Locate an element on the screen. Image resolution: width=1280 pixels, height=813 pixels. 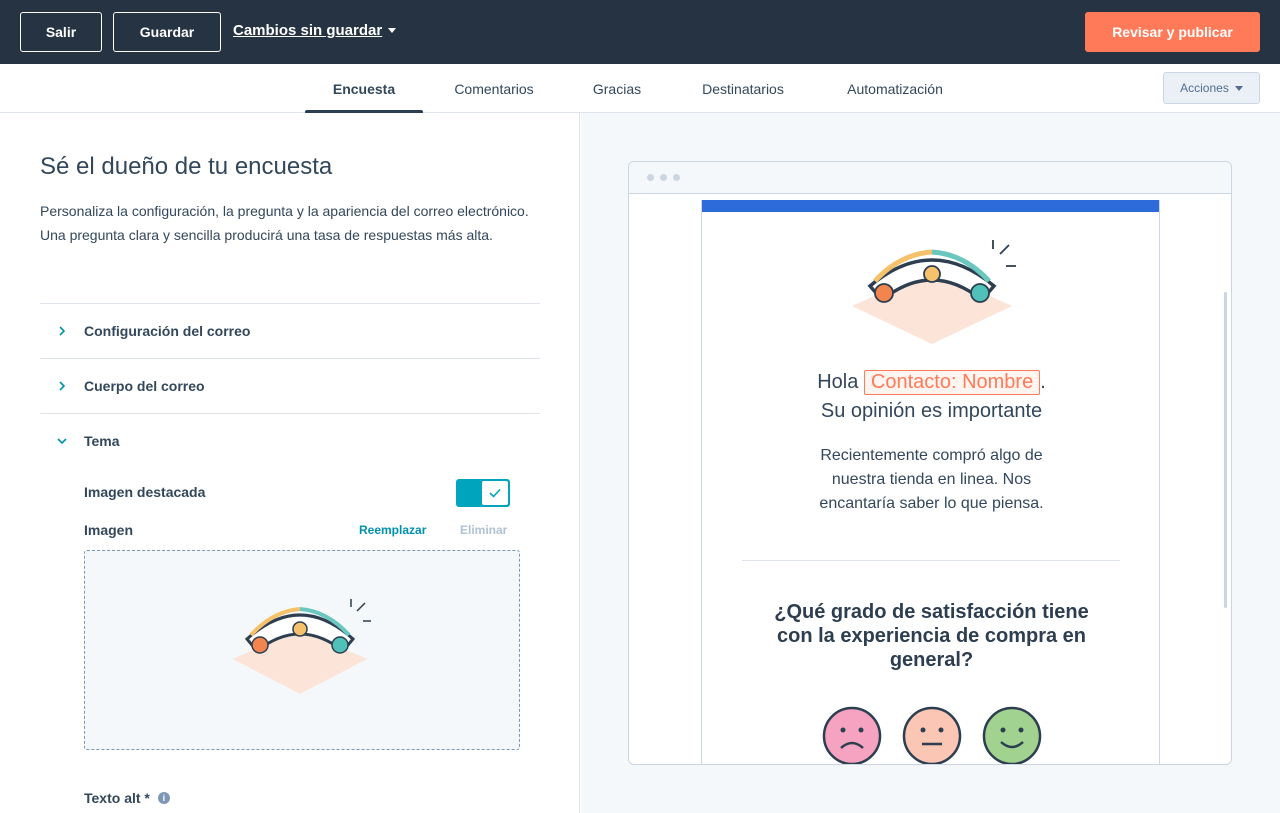
check-icon is located at coordinates (495, 493).